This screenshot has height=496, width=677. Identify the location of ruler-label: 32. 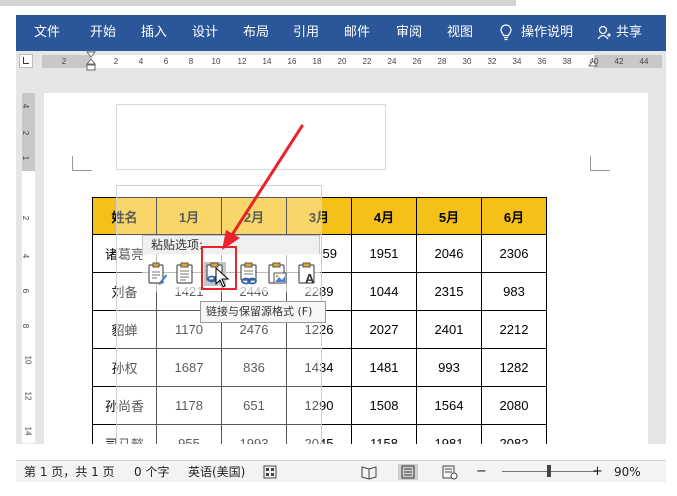
(492, 61).